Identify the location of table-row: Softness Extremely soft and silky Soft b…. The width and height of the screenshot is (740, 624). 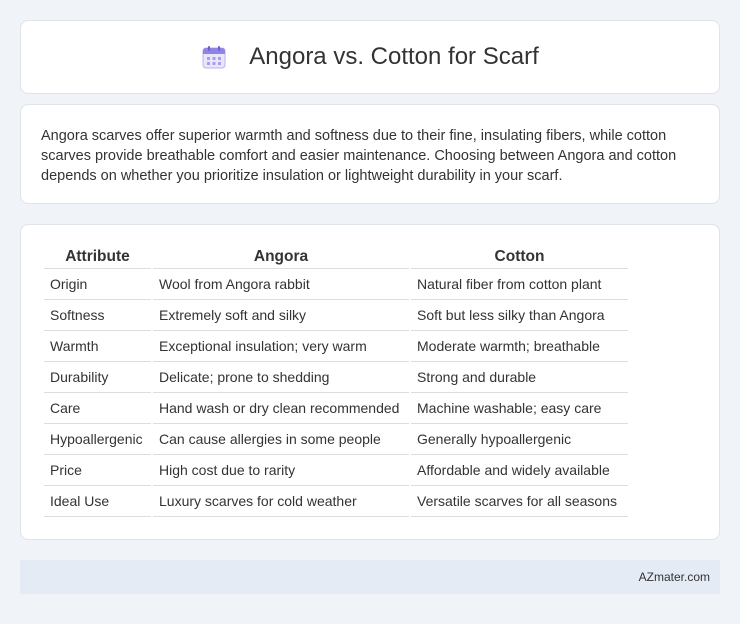
(336, 315).